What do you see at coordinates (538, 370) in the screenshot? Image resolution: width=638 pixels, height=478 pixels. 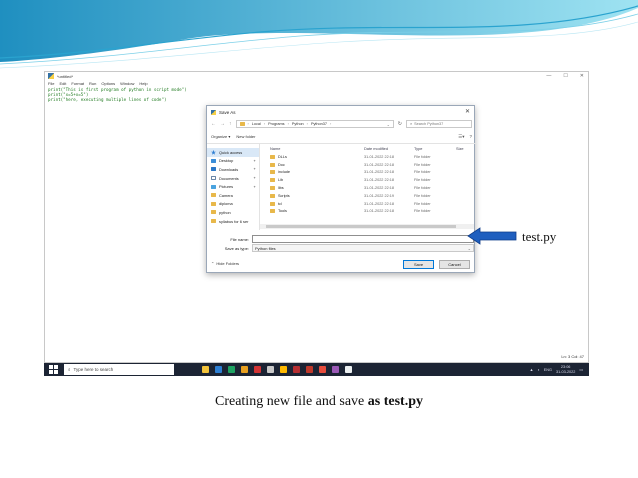 I see `volume-icon: ◖` at bounding box center [538, 370].